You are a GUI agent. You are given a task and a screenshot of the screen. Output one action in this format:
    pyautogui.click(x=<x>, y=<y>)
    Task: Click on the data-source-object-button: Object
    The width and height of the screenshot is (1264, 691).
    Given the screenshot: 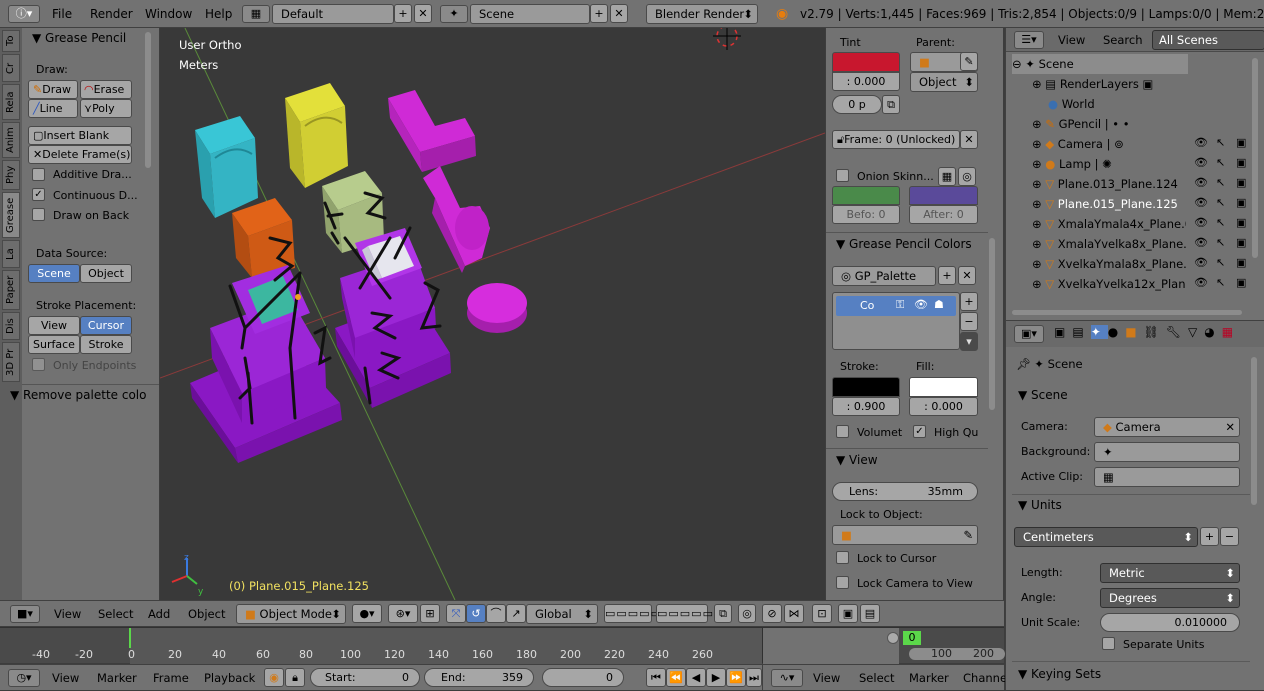 What is the action you would take?
    pyautogui.click(x=106, y=273)
    